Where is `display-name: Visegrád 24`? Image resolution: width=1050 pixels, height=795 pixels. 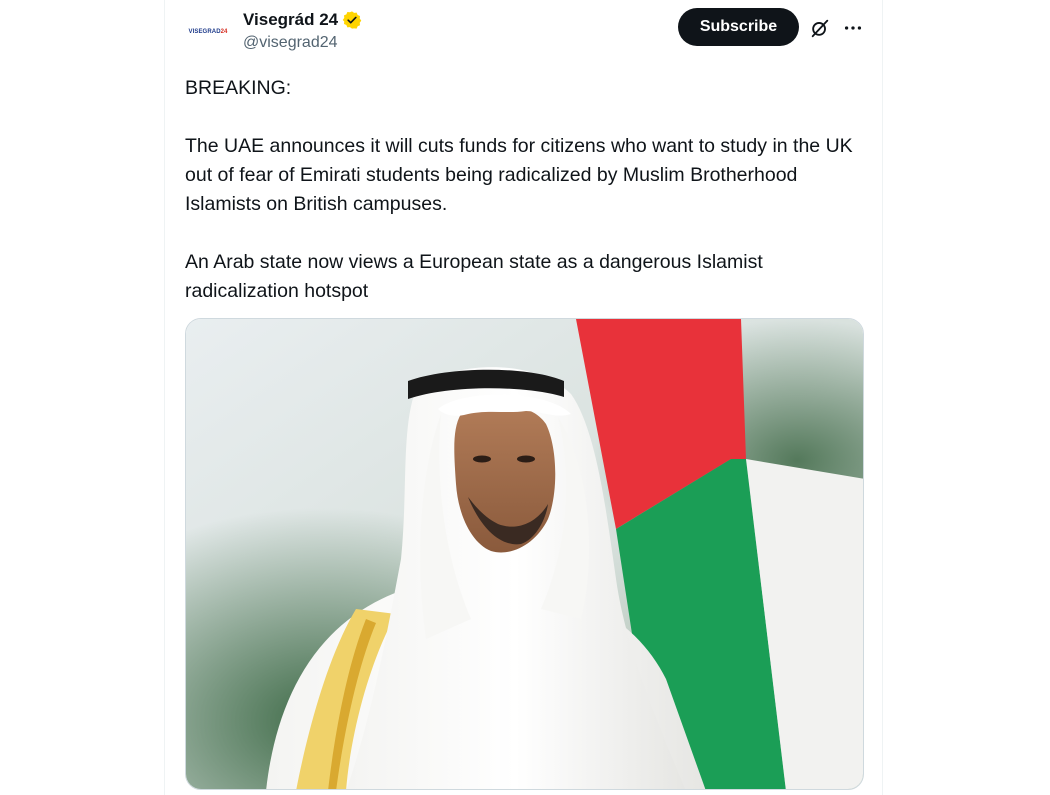 display-name: Visegrád 24 is located at coordinates (290, 20).